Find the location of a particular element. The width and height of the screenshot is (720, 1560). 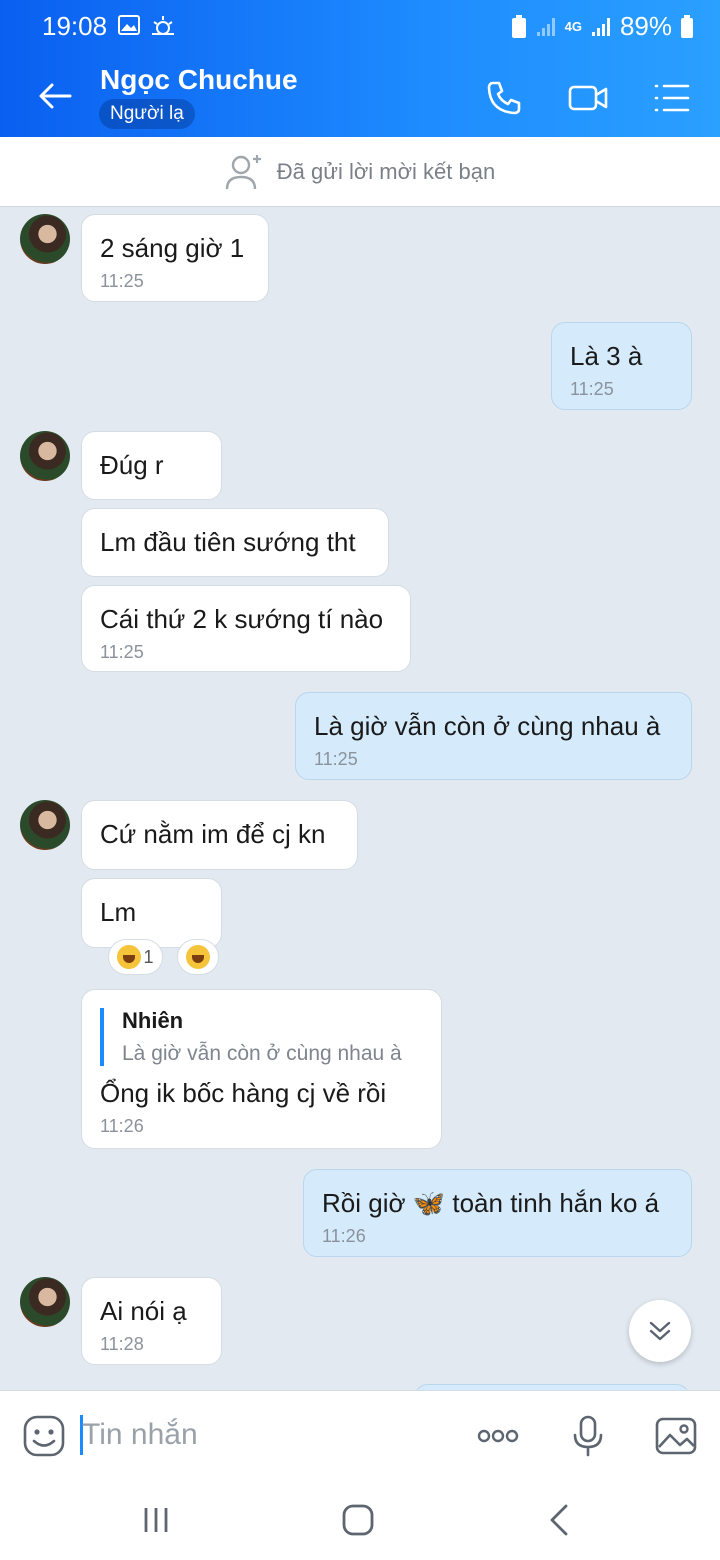

reaction-summary: 1 is located at coordinates (135, 957).